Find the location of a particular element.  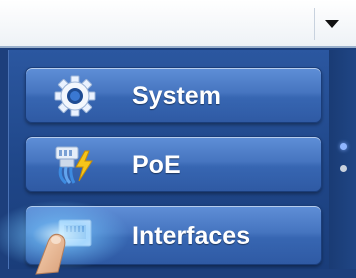

dropdown-button is located at coordinates (331, 24).